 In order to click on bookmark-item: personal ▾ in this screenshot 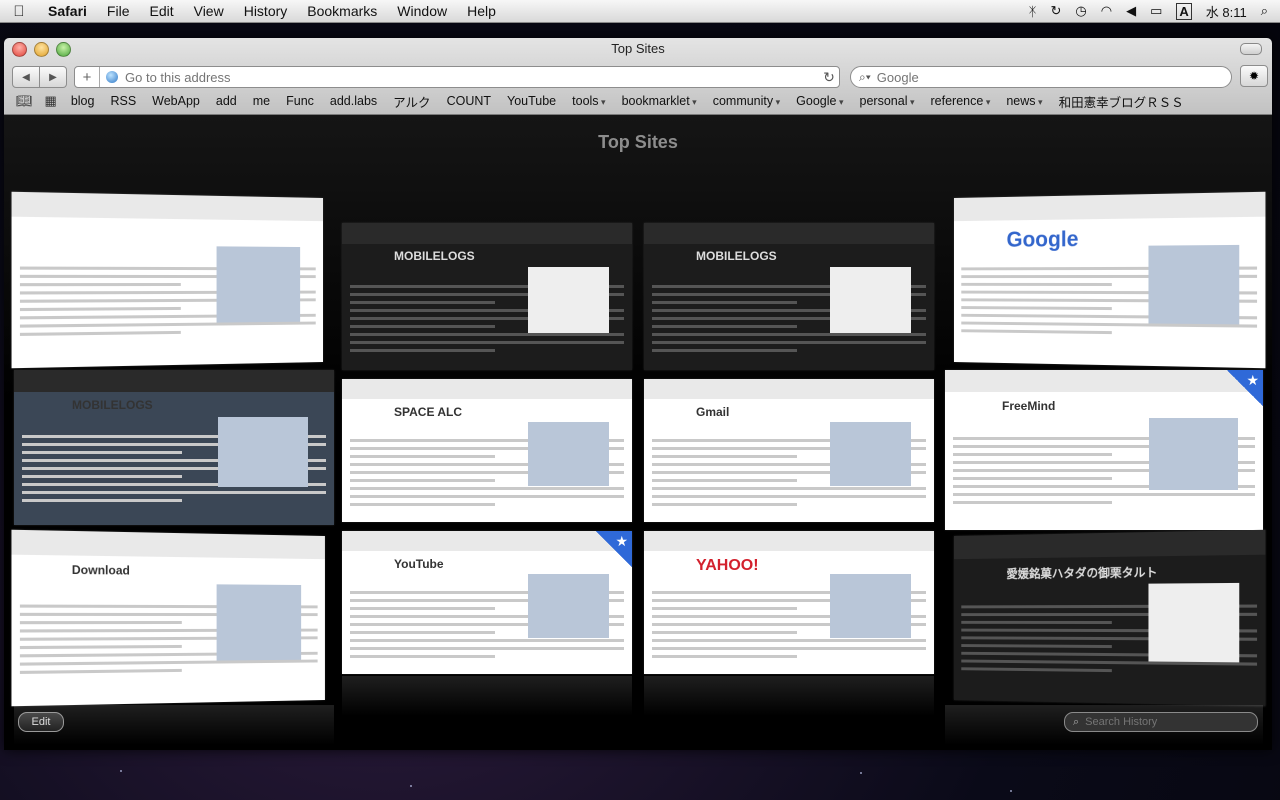, I will do `click(887, 101)`.